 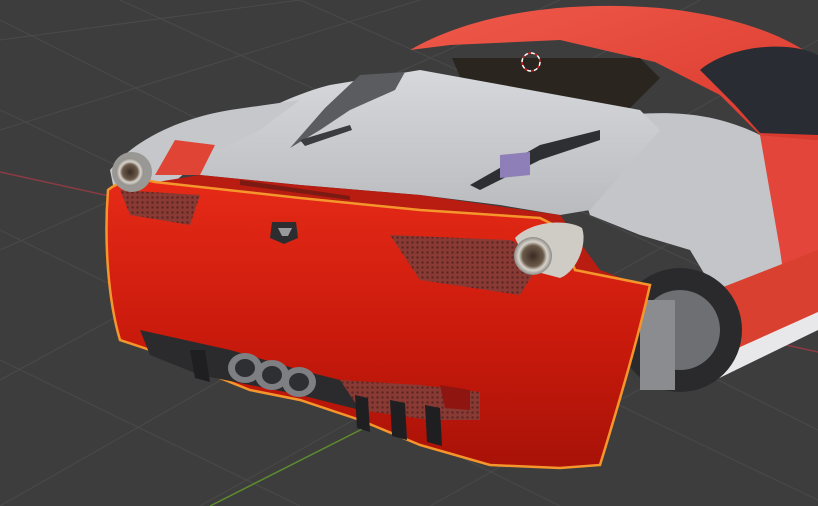 What do you see at coordinates (132, 172) in the screenshot?
I see `taillight-left` at bounding box center [132, 172].